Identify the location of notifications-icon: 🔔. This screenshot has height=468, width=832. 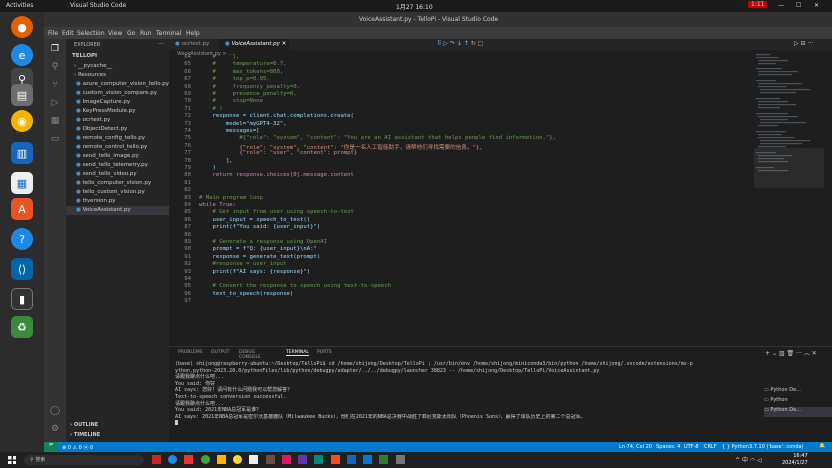
(822, 446).